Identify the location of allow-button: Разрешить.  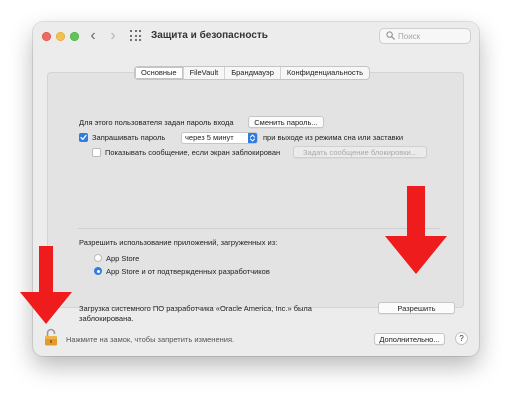
(416, 308).